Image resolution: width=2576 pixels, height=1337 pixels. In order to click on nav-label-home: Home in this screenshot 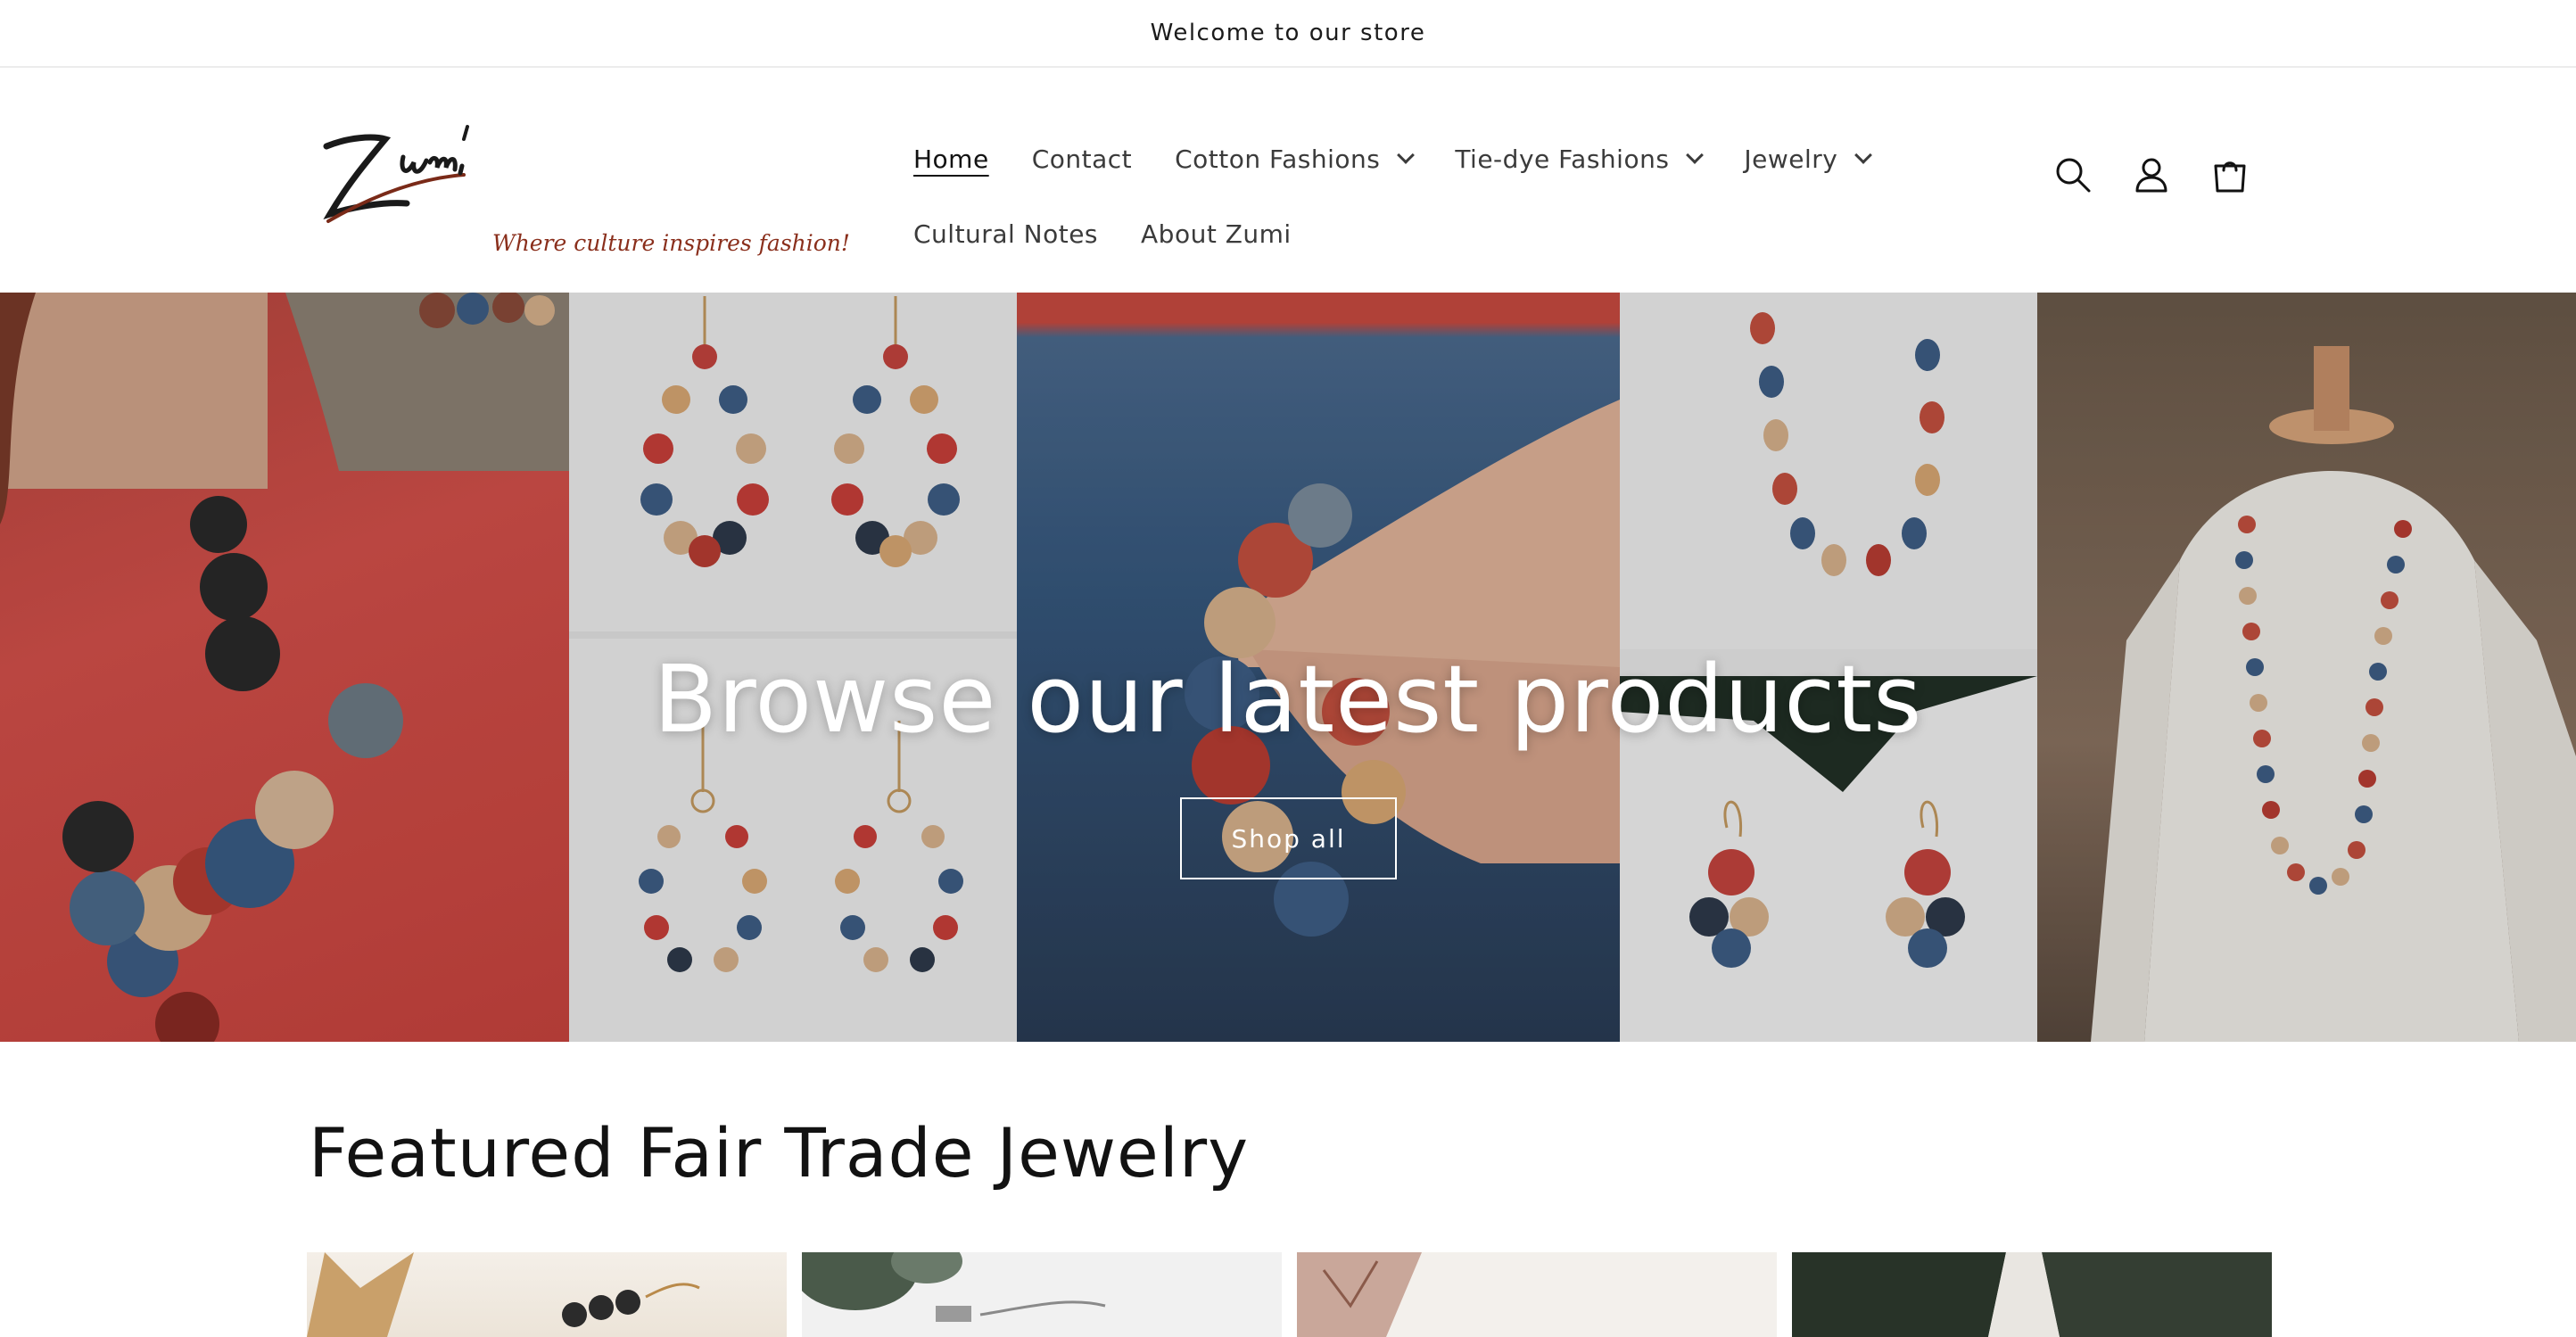, I will do `click(951, 159)`.